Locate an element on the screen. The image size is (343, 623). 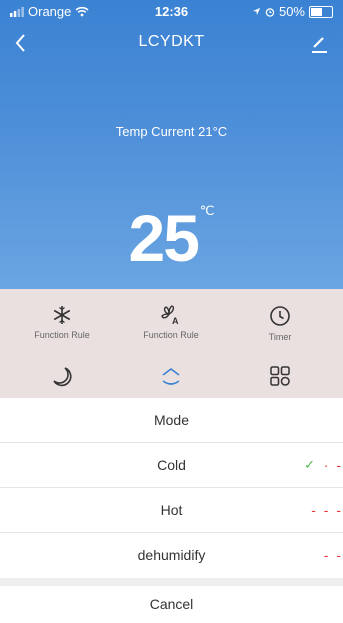
red-marker: - - - is located at coordinates (327, 510).